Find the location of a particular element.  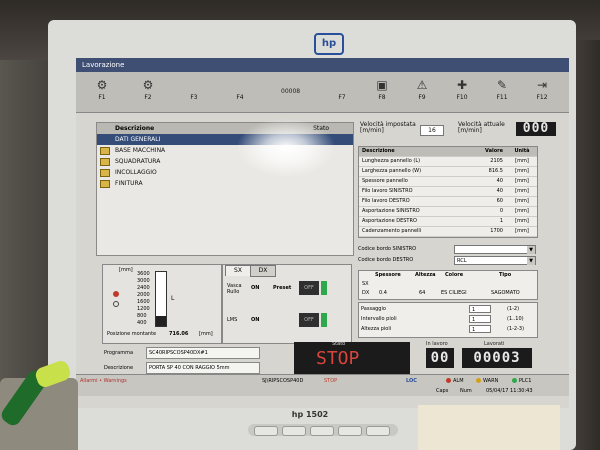

params-header: Descrizione Valore Unità is located at coordinates (448, 152).